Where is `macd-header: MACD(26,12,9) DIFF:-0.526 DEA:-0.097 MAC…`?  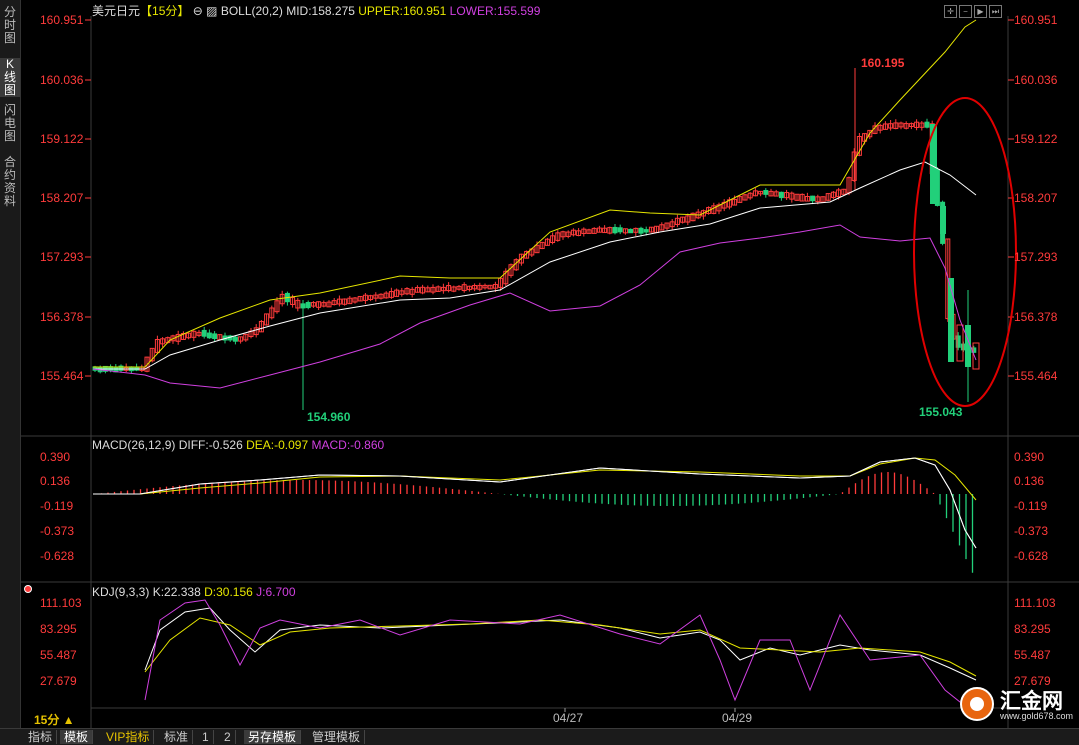 macd-header: MACD(26,12,9) DIFF:-0.526 DEA:-0.097 MAC… is located at coordinates (238, 445).